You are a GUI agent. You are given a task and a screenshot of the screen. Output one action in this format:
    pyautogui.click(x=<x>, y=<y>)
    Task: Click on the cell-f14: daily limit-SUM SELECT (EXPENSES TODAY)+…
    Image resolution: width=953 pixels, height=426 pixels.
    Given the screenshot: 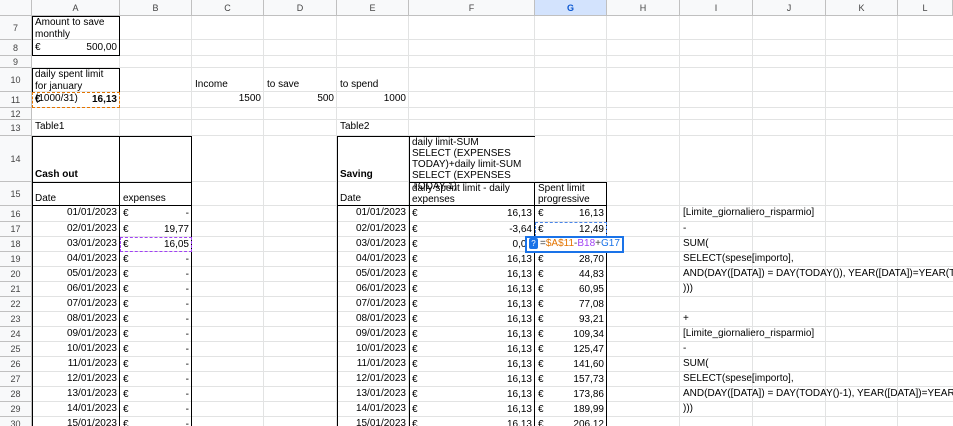 What is the action you would take?
    pyautogui.click(x=472, y=164)
    